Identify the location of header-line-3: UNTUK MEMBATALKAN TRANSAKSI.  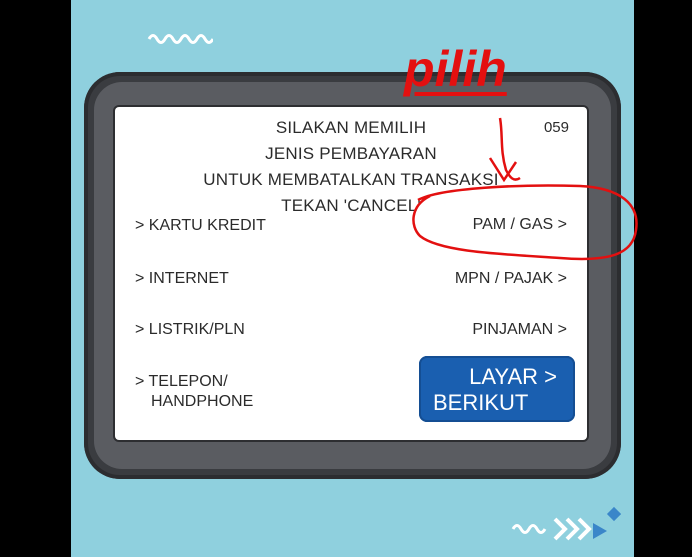
(351, 179).